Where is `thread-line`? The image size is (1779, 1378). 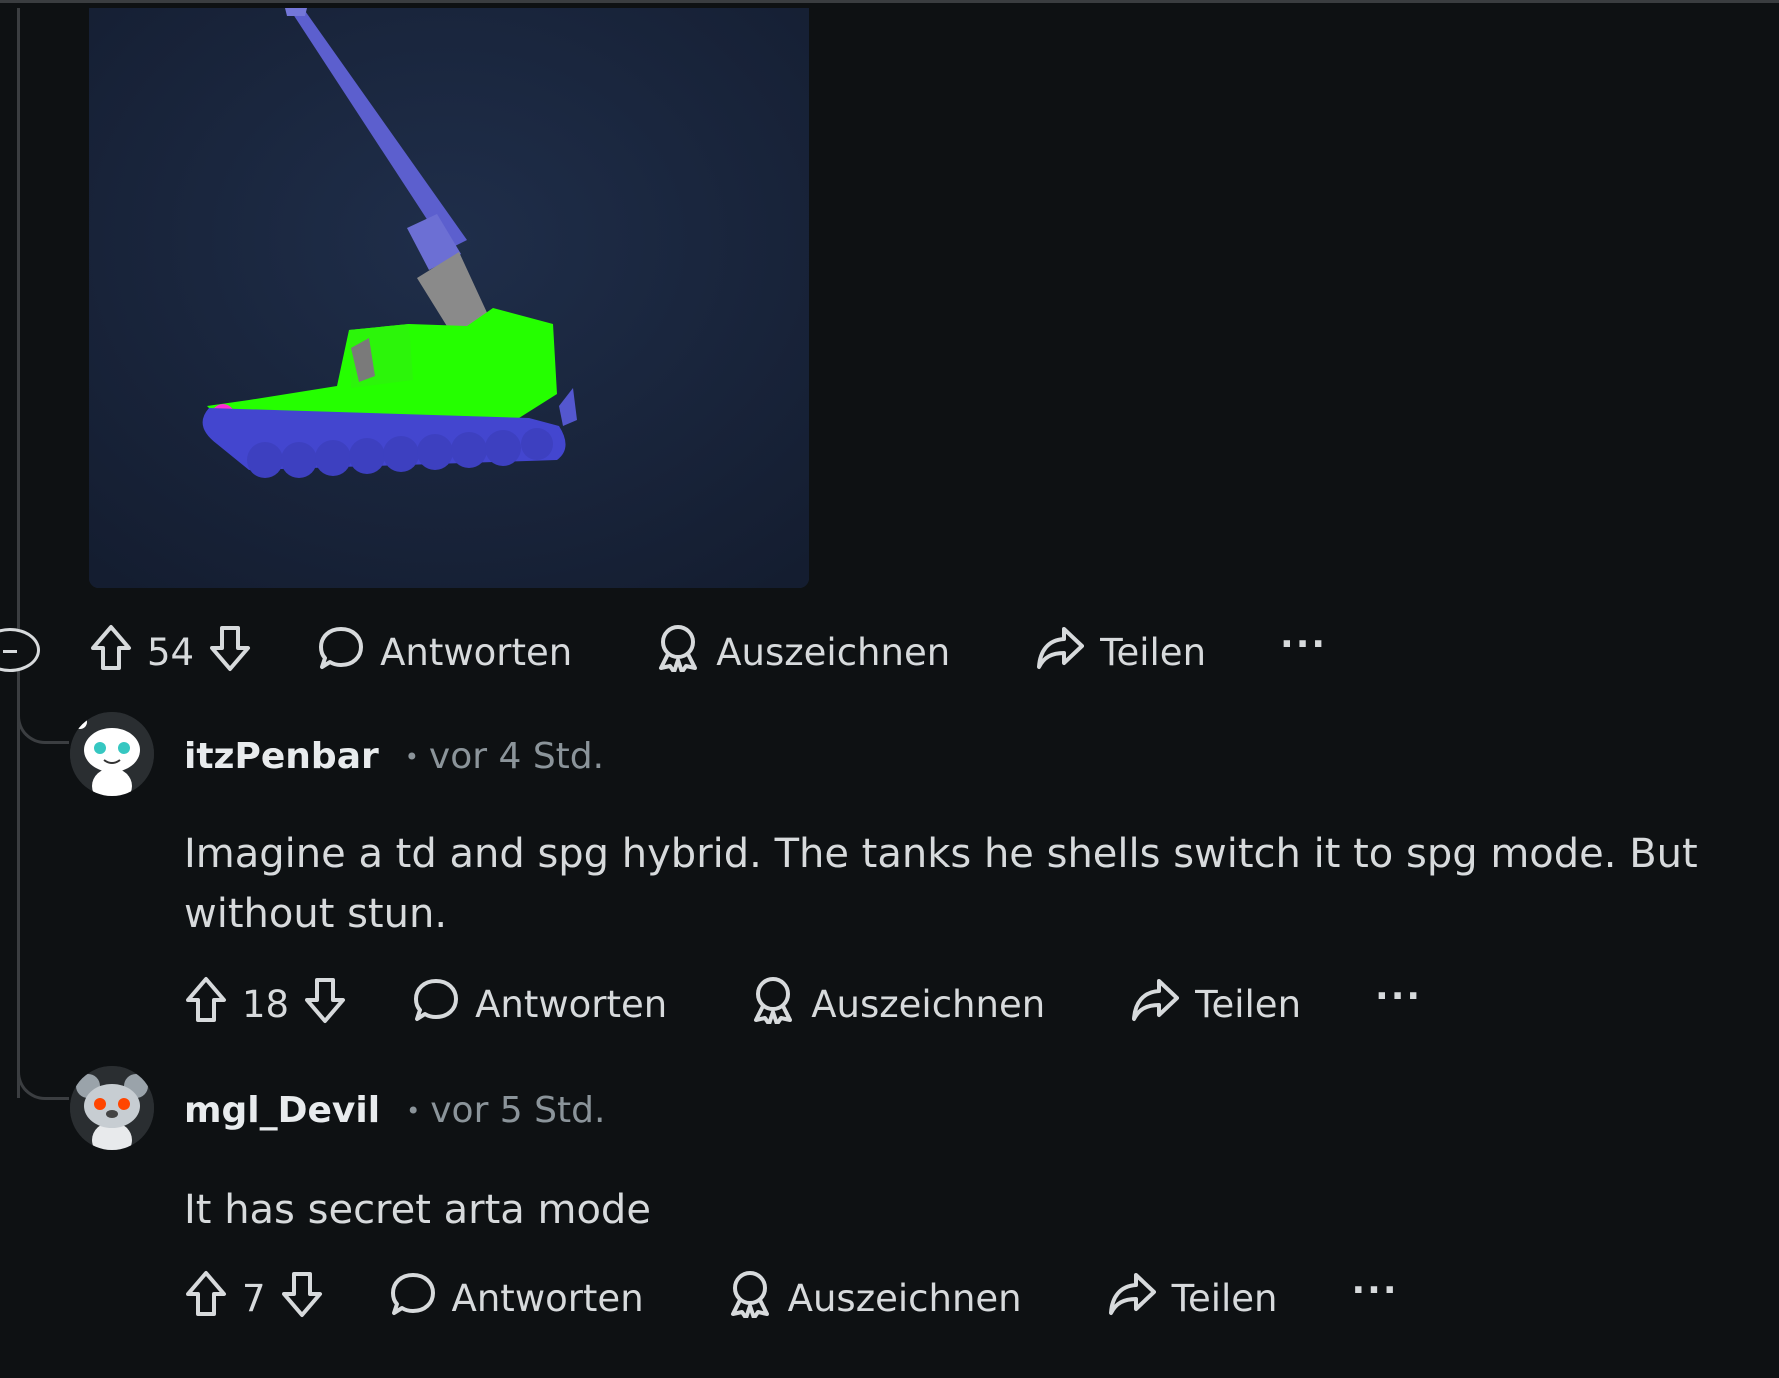
thread-line is located at coordinates (18, 553).